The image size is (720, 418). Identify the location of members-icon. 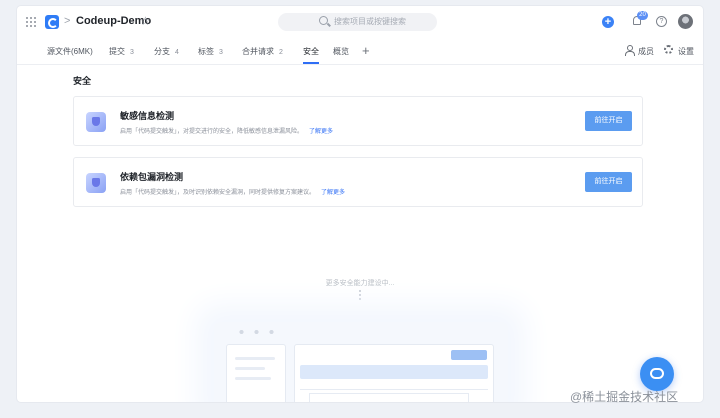
(630, 50).